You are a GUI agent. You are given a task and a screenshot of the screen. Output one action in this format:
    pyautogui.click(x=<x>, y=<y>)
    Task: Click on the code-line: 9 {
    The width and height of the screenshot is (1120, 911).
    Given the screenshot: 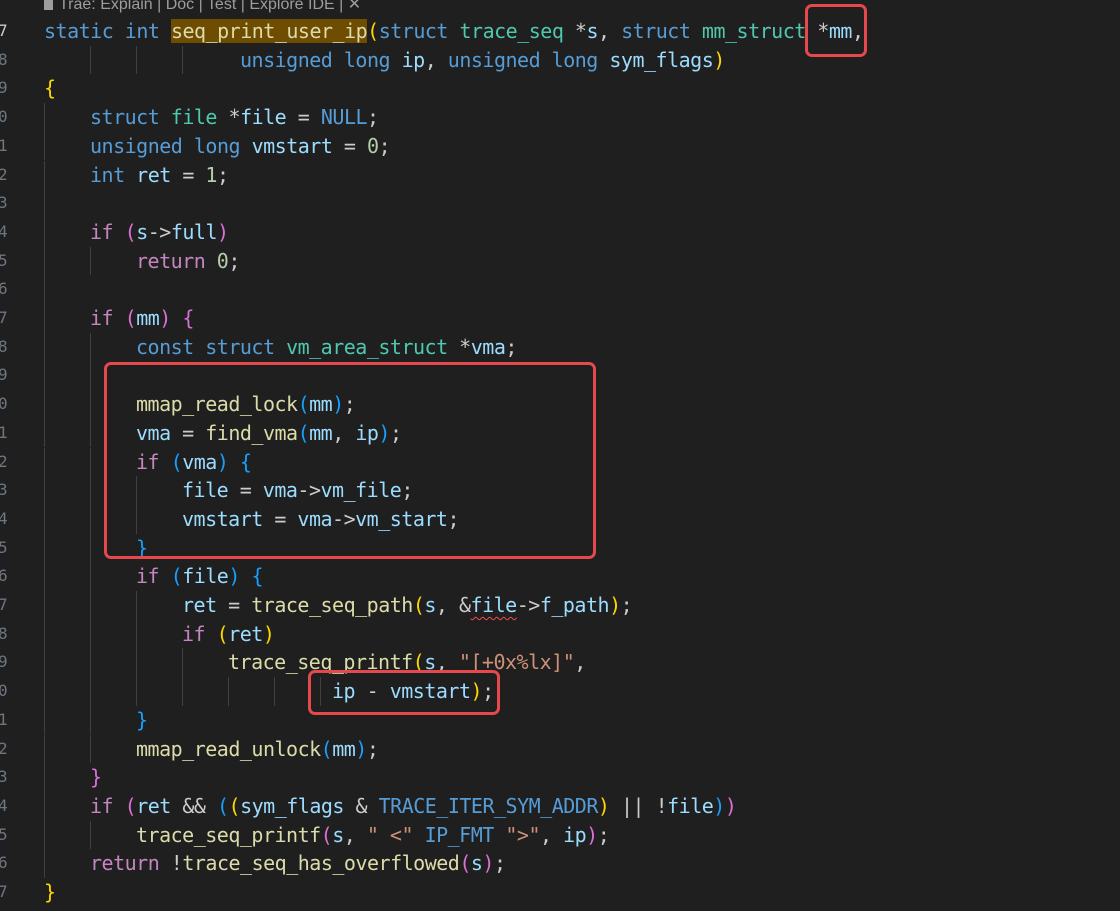 What is the action you would take?
    pyautogui.click(x=560, y=88)
    